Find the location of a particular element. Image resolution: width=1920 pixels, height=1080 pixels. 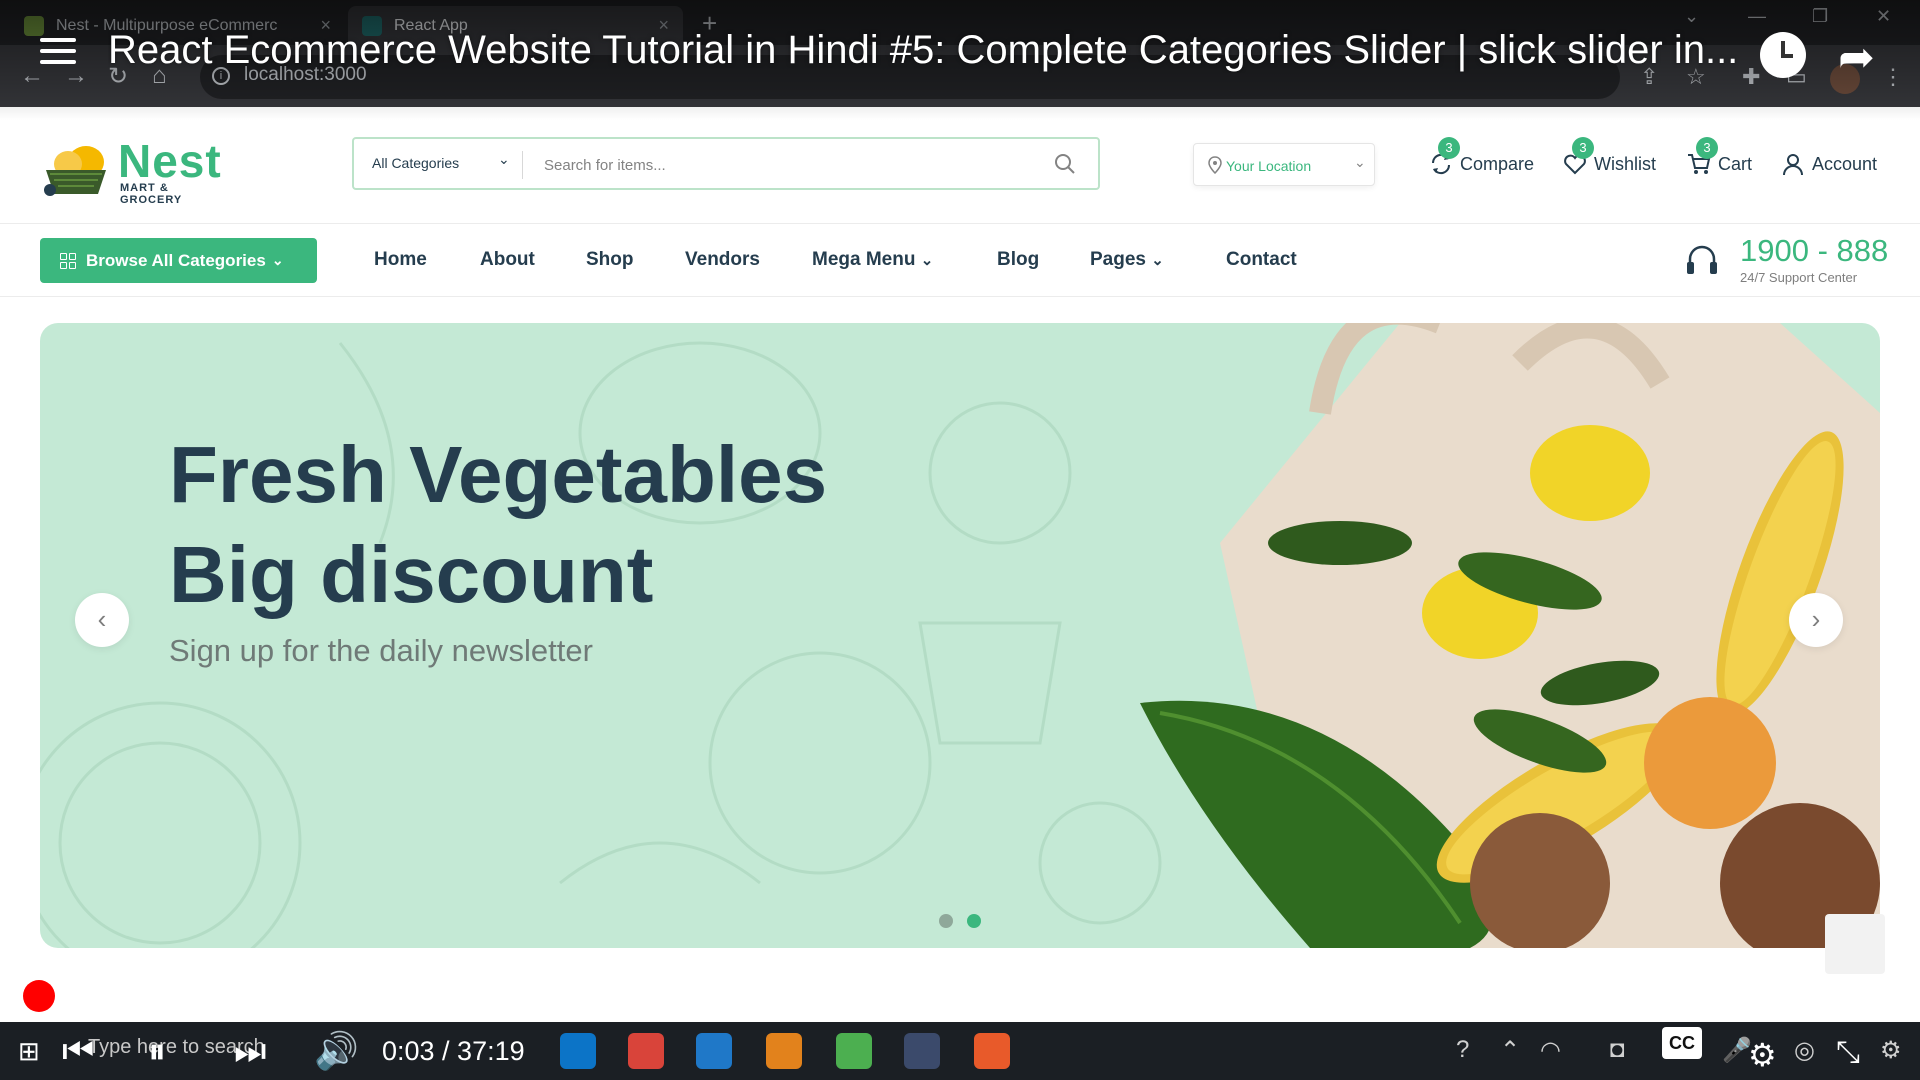

nest-favicon-icon is located at coordinates (34, 25).